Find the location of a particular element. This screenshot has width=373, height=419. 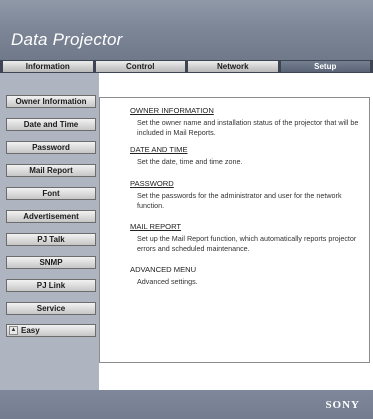

tab-control: Control is located at coordinates (140, 66).